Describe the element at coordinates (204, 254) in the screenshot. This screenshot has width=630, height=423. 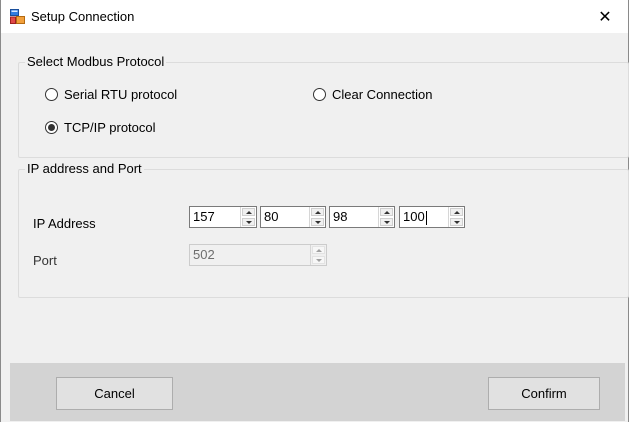
I see `port-value: 502` at that location.